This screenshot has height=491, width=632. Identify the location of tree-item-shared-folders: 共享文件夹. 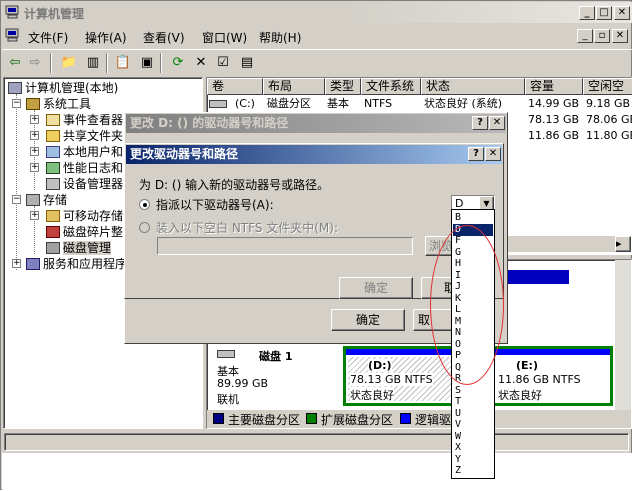
(84, 136).